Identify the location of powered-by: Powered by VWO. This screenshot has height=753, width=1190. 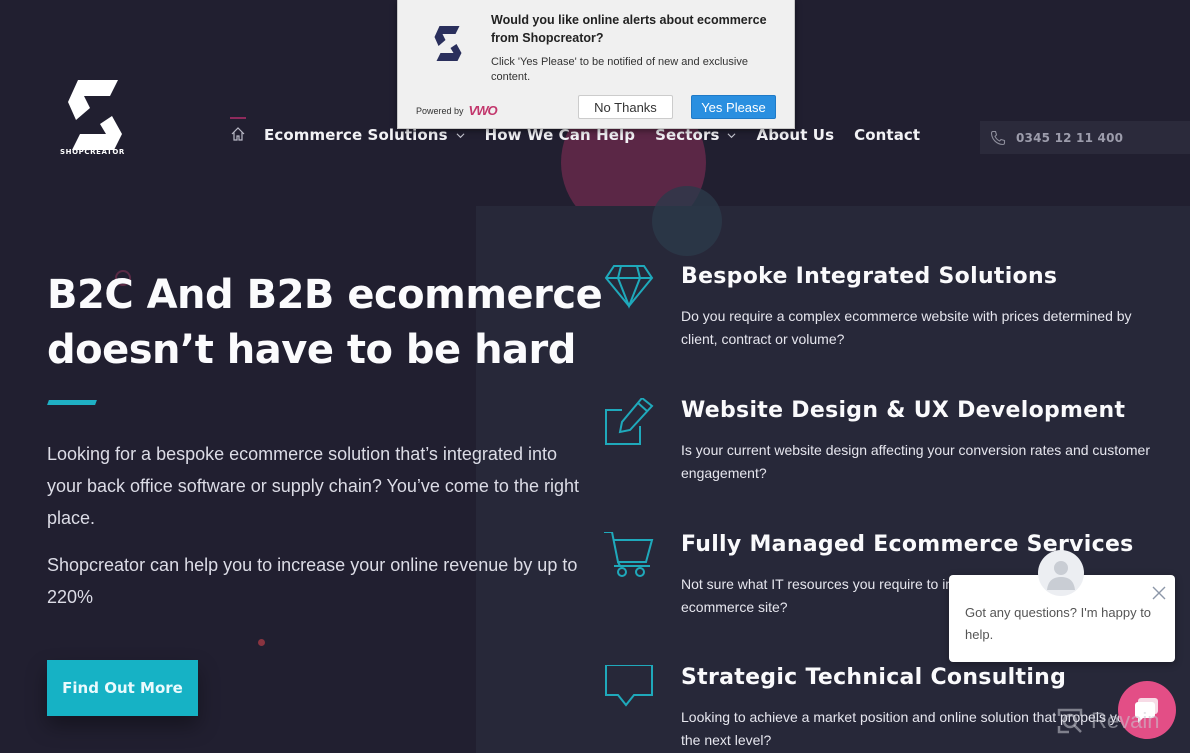
(457, 110).